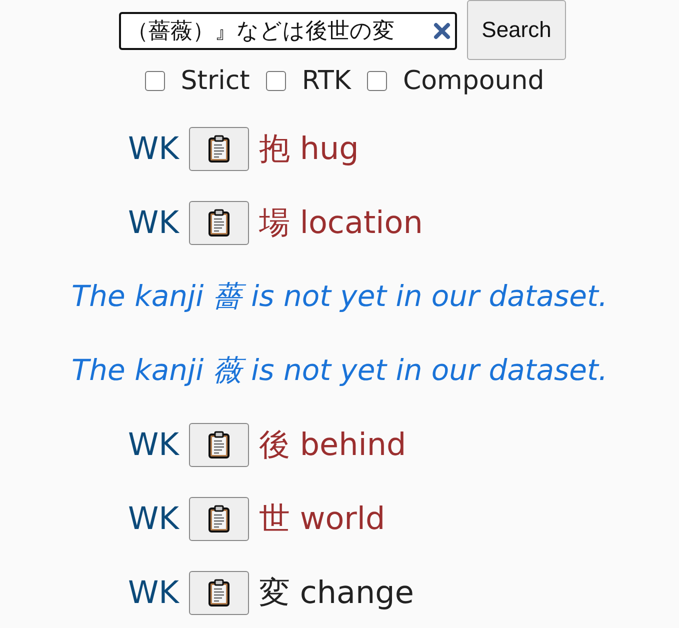 The height and width of the screenshot is (628, 679). I want to click on search-field: （薔薇）』などは後世の変, so click(287, 31).